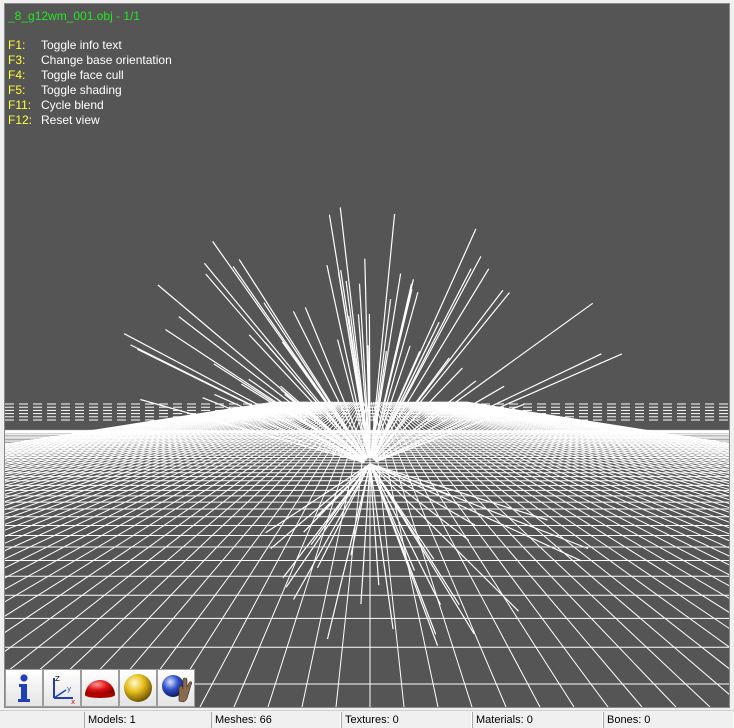 The image size is (734, 728). I want to click on help-row-f3: F3: Change base orientation, so click(90, 60).